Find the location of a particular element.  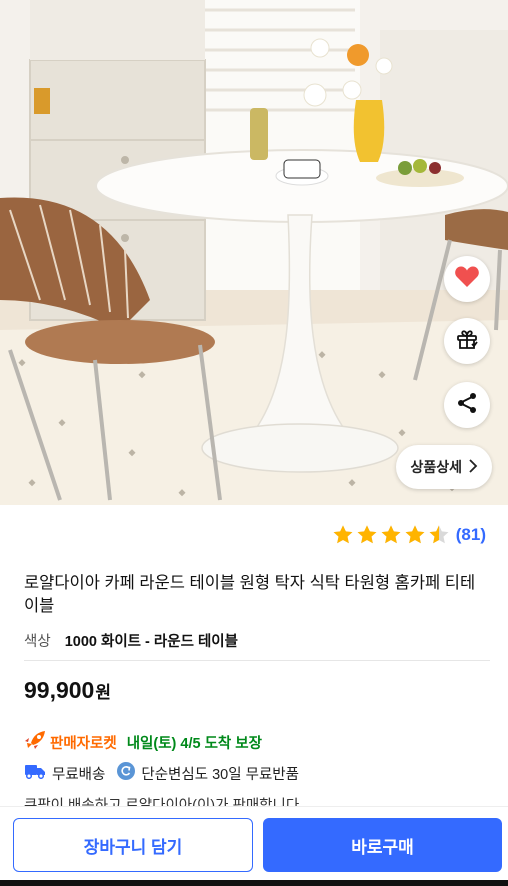

shipping-badges: 무료배송 단순변심도 30일 무료반품 is located at coordinates (161, 773).